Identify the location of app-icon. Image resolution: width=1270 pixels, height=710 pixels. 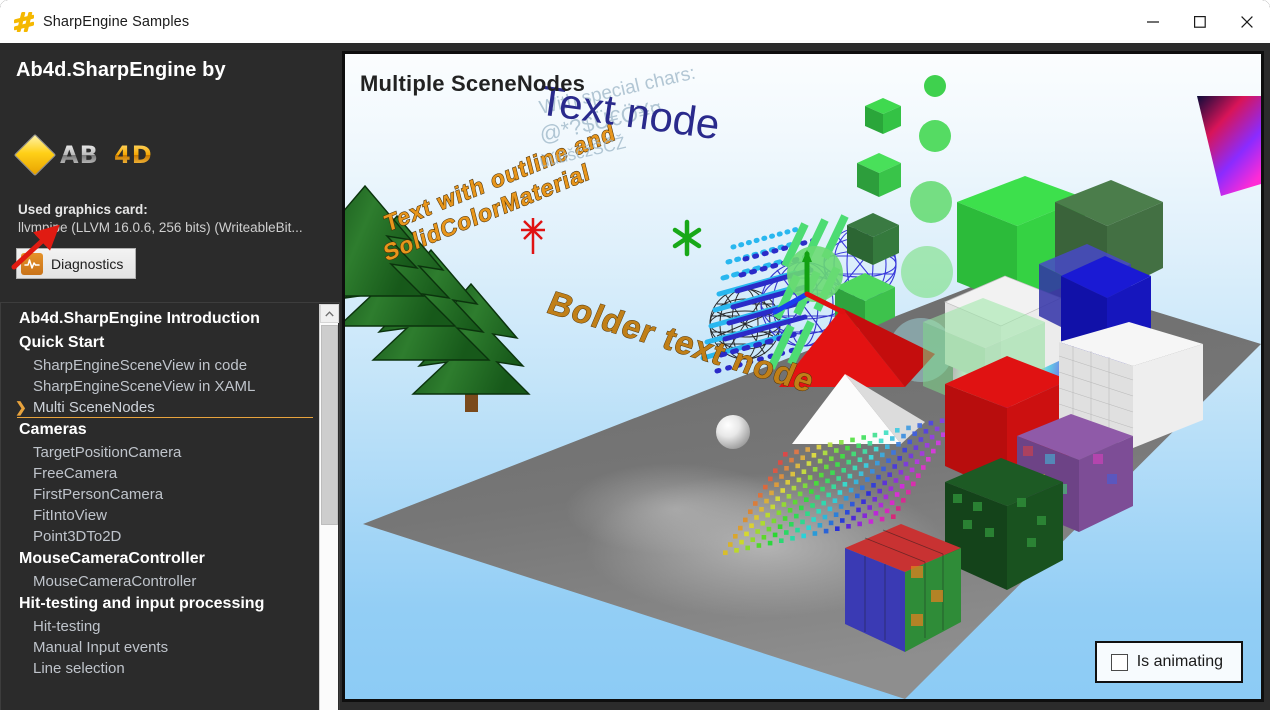
(24, 21).